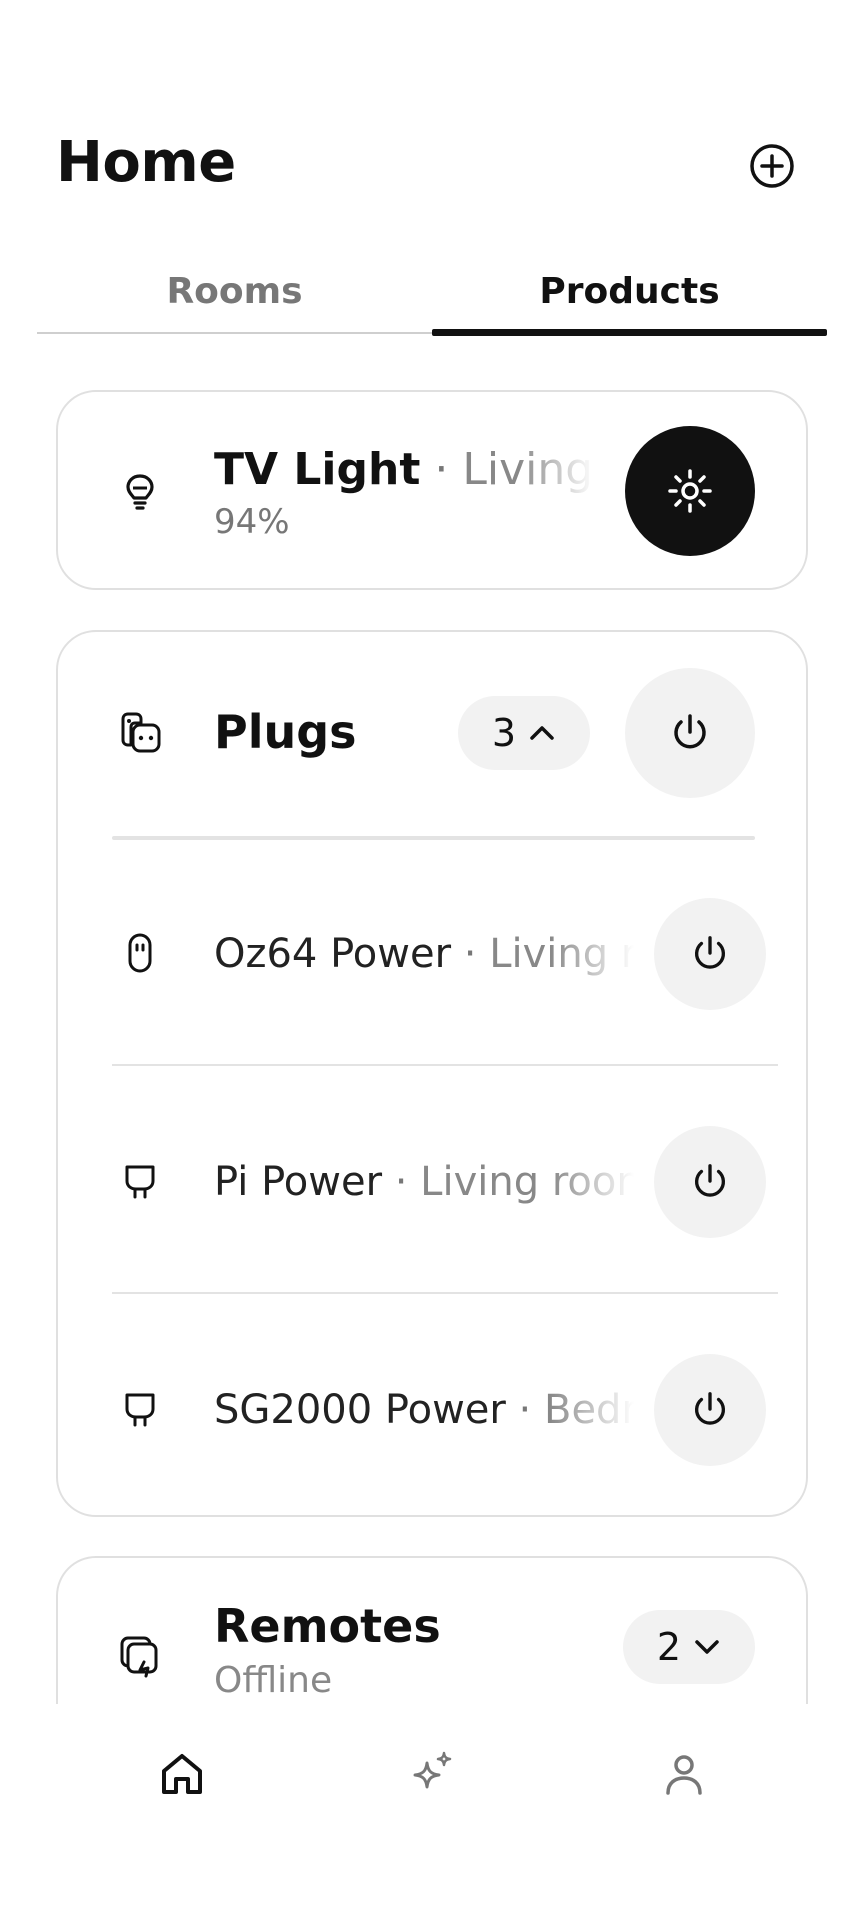  Describe the element at coordinates (298, 1182) in the screenshot. I see `plug-name: Pi Power` at that location.